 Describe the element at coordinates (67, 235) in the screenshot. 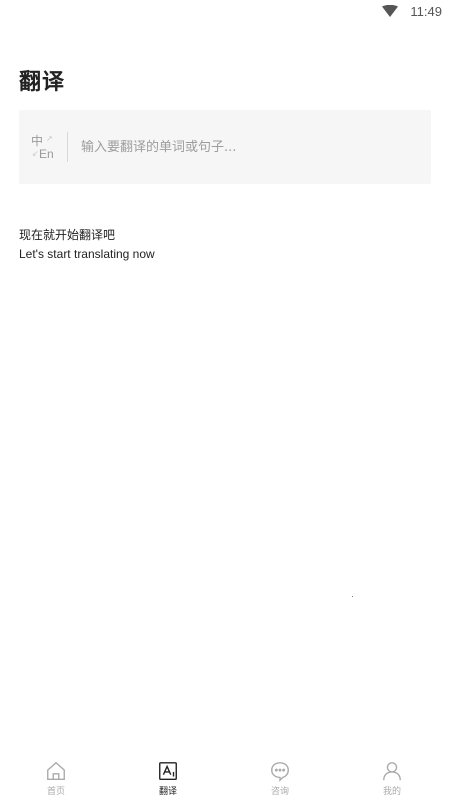

I see `prompt-chinese: 现在就开始翻译吧` at that location.